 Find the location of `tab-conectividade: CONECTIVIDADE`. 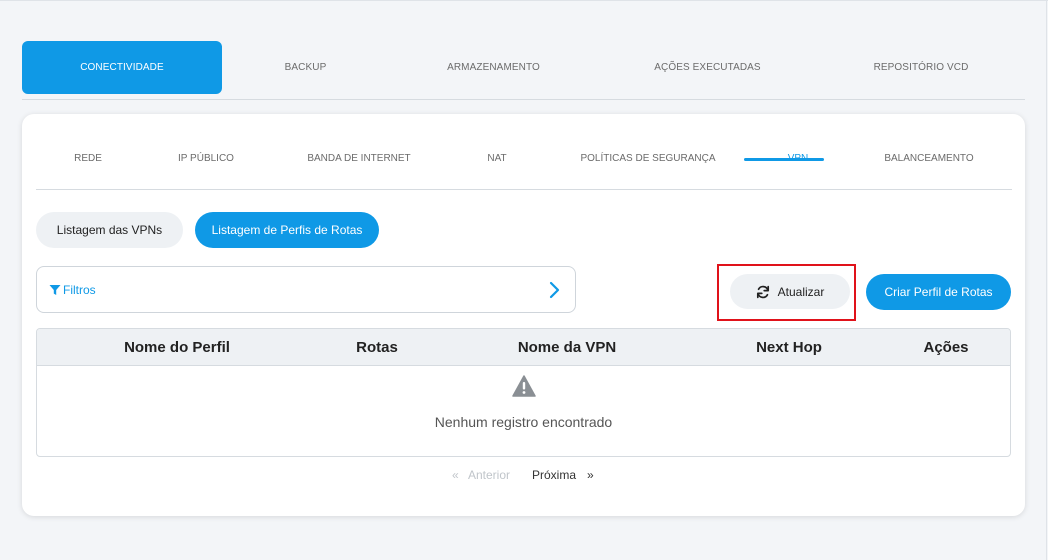

tab-conectividade: CONECTIVIDADE is located at coordinates (122, 67).